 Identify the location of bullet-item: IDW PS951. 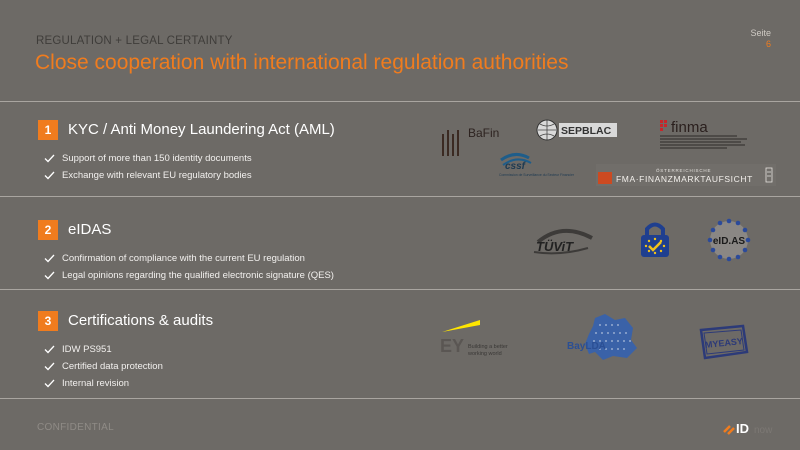
(103, 349).